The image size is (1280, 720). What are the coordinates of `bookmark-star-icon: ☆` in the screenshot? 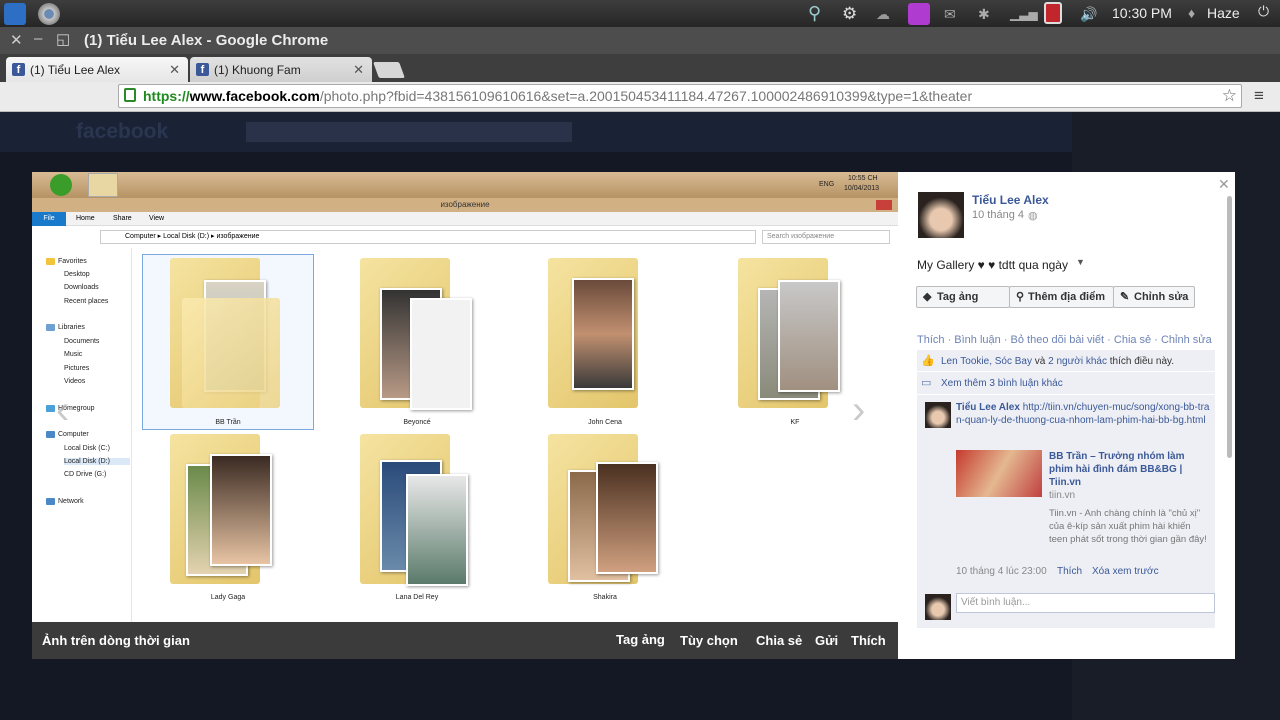 It's located at (1229, 96).